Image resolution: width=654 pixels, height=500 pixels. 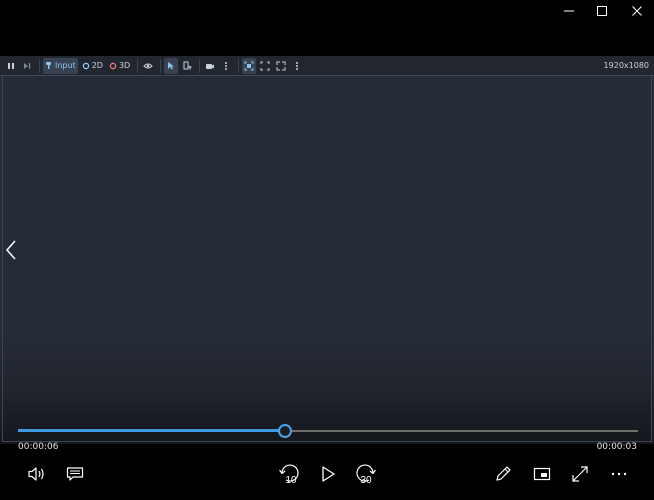 I want to click on captions-icon, so click(x=75, y=474).